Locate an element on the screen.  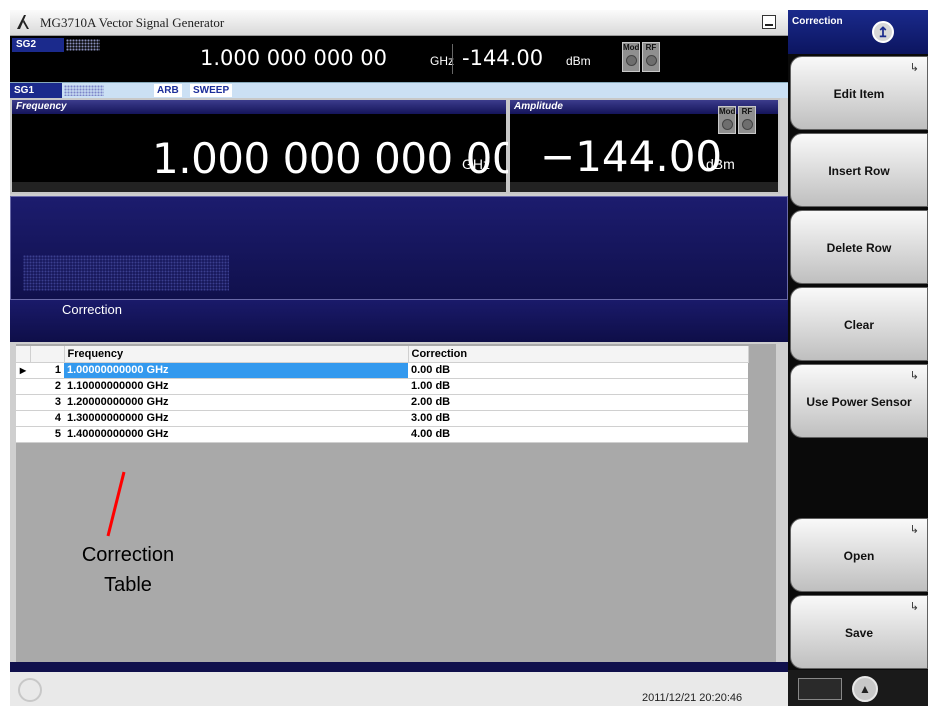
softkey-label: Open is located at coordinates (859, 556).